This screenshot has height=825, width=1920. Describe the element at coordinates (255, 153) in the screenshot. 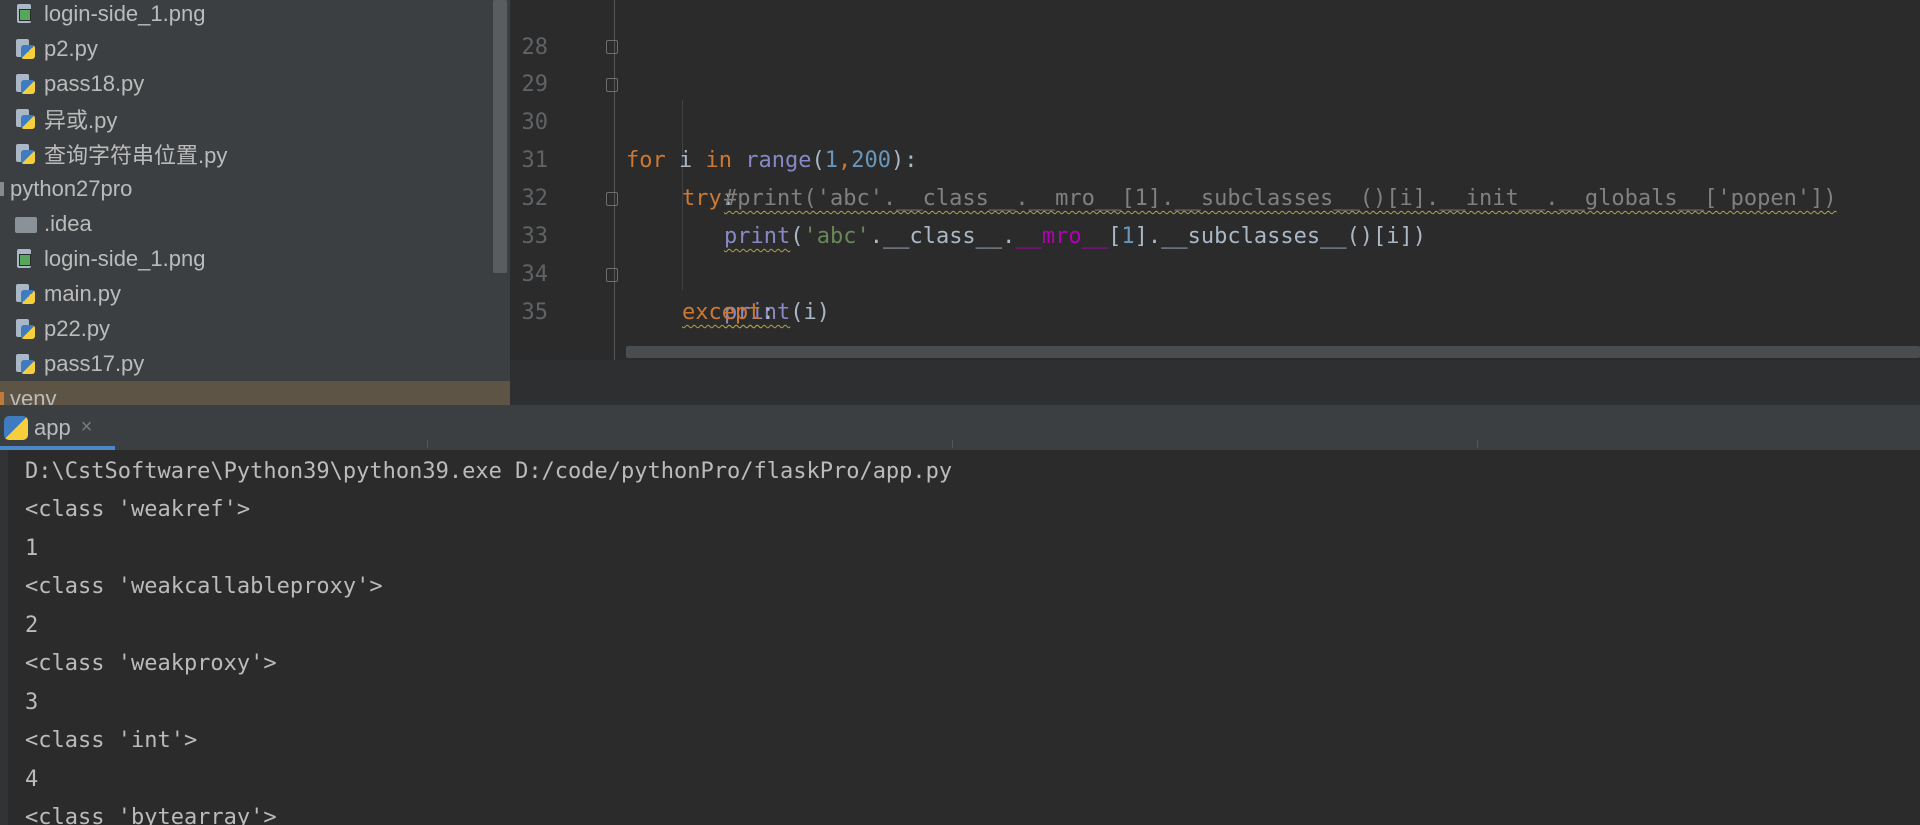

I see `tree-item: 查询字符串位置.py` at that location.